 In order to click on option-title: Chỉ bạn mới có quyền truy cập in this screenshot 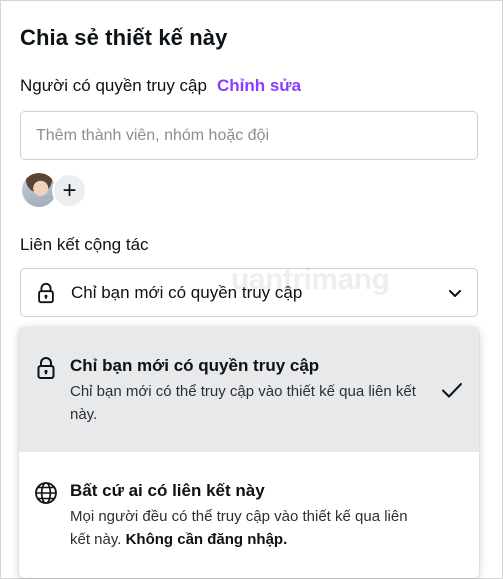, I will do `click(195, 365)`.